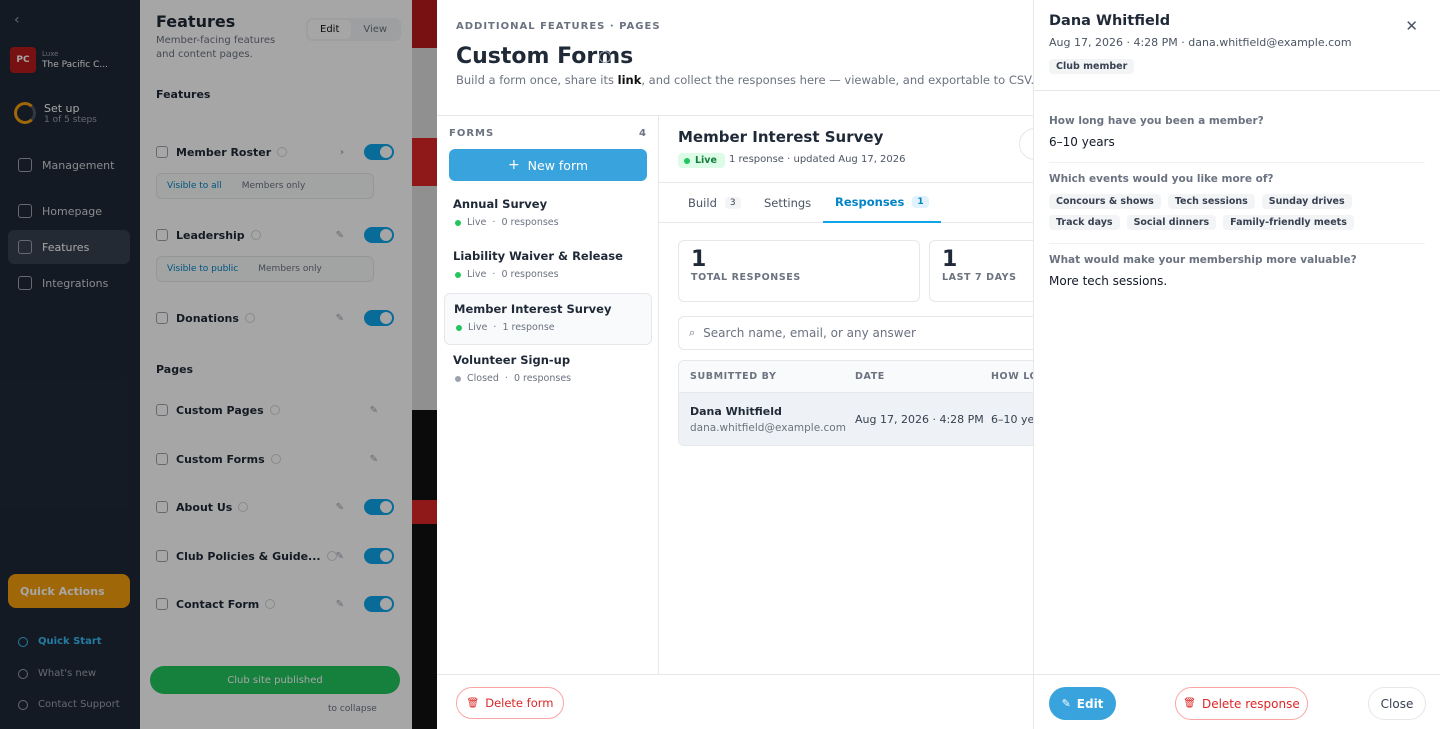  I want to click on question-2: Which events would you like more of?, so click(1161, 179).